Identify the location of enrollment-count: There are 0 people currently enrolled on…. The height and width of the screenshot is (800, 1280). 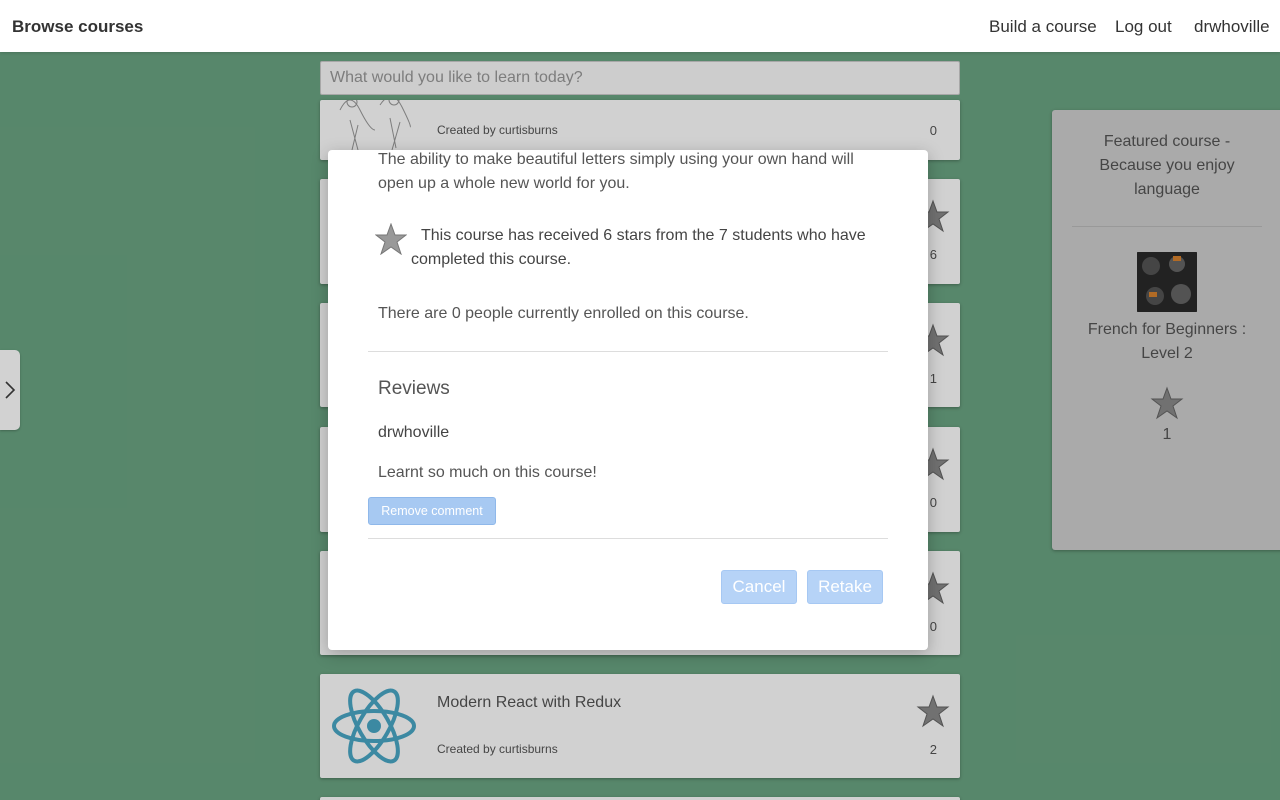
(563, 313).